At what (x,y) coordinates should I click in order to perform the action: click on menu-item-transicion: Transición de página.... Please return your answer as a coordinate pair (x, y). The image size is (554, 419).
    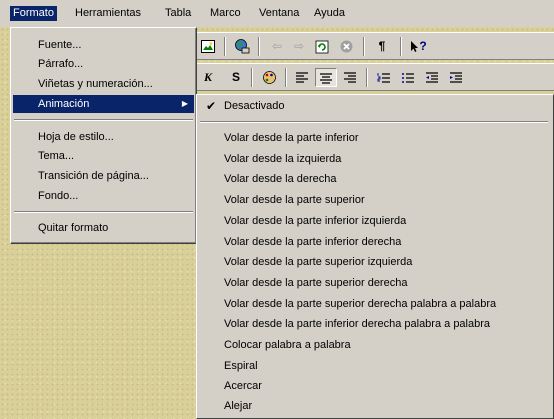
    Looking at the image, I should click on (103, 176).